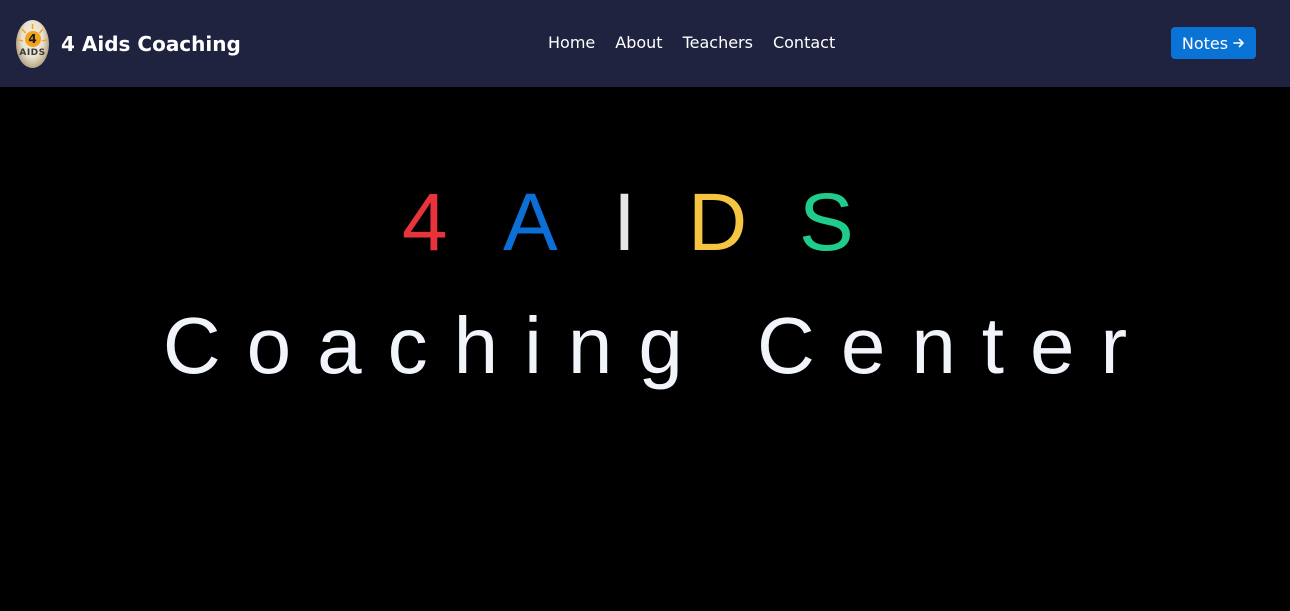 This screenshot has height=611, width=1290. I want to click on logo-number: 4, so click(32, 38).